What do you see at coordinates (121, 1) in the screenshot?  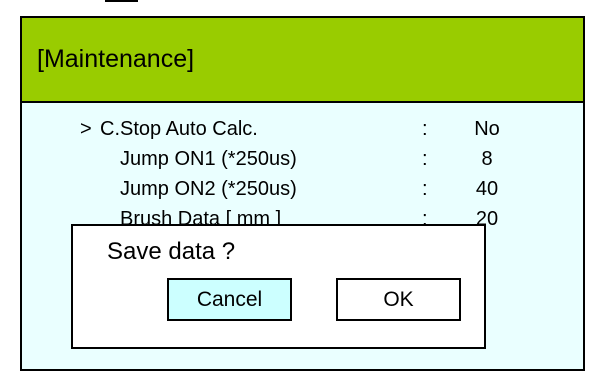 I see `top-edge-mark` at bounding box center [121, 1].